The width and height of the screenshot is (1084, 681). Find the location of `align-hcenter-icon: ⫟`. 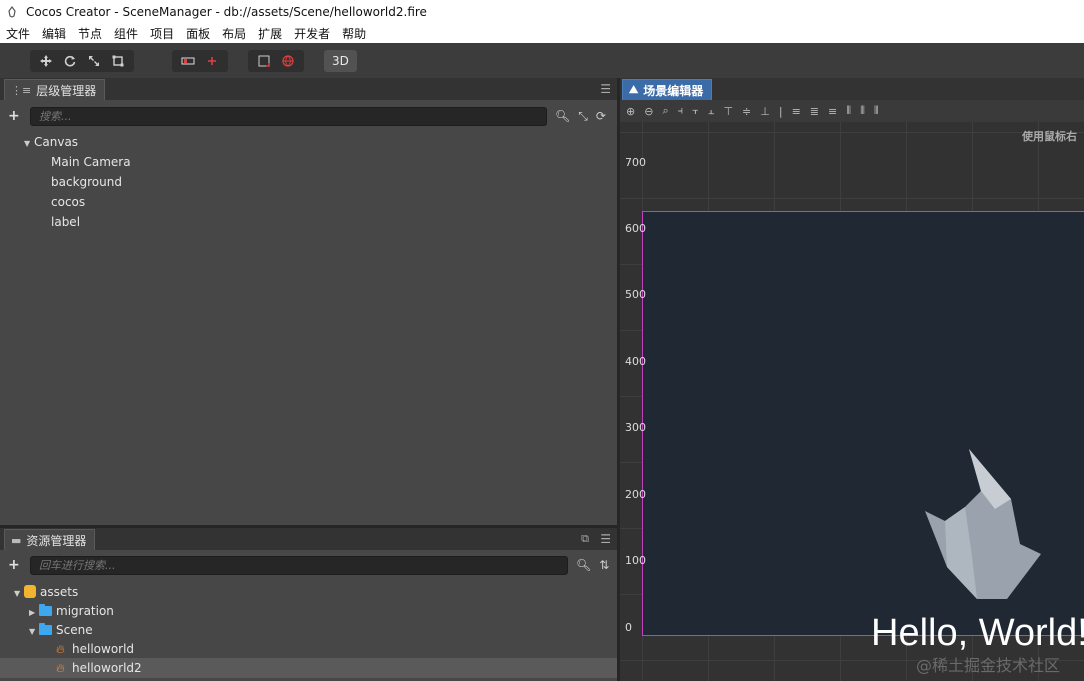

align-hcenter-icon: ⫟ is located at coordinates (695, 111).